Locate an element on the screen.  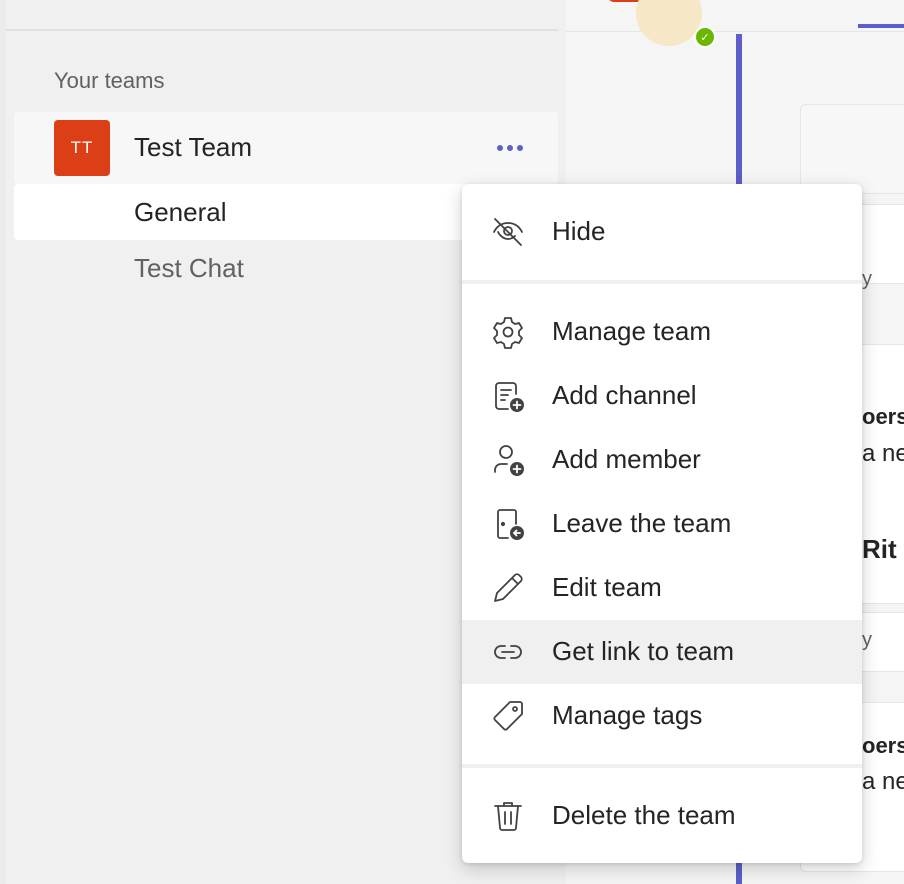
team-avatar: TT is located at coordinates (82, 148).